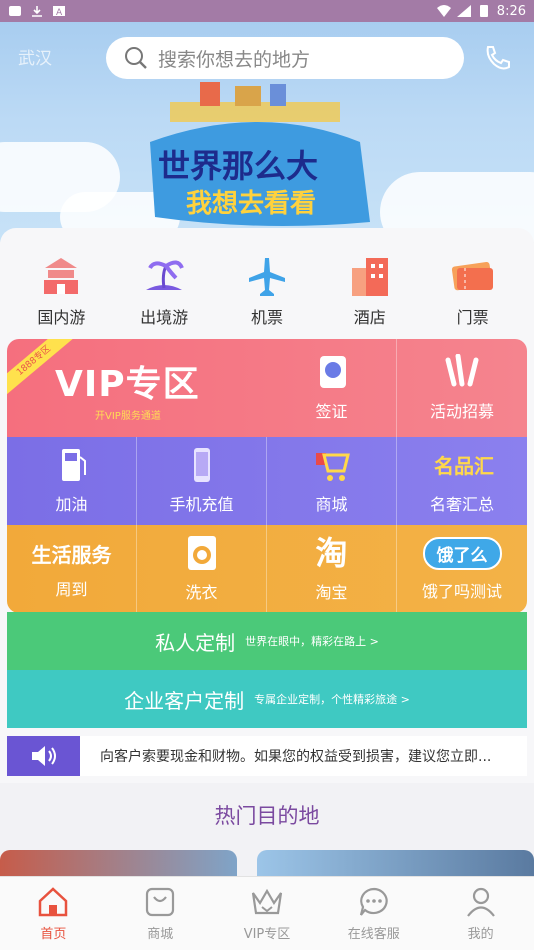 The image size is (534, 950). I want to click on vip-zone-tile: 1888专区 VIP专区 开VIP服务通道, so click(137, 388).